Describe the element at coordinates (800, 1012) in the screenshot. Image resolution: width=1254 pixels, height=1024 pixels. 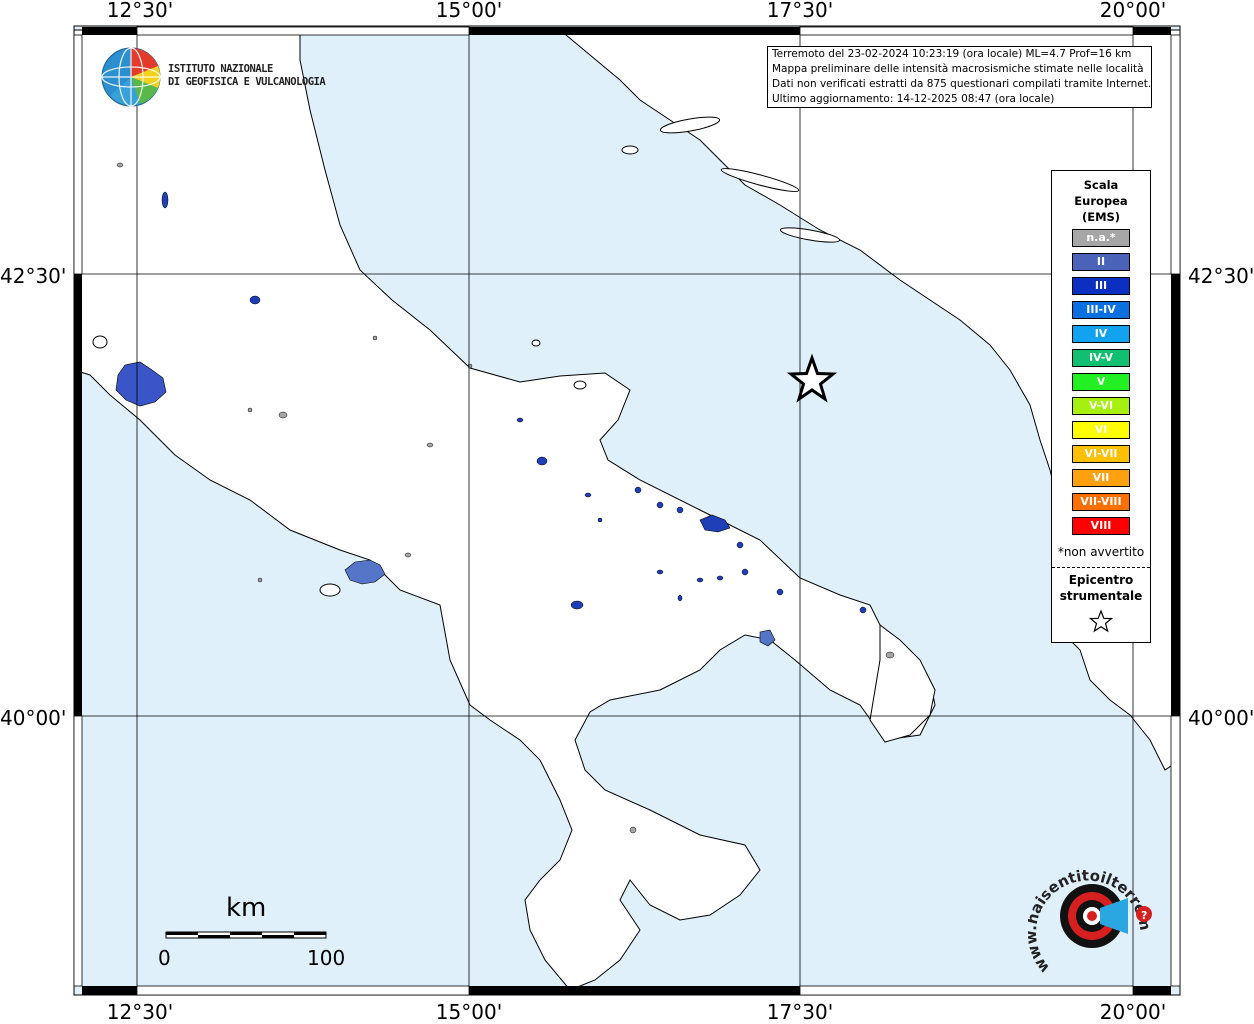
I see `lon-label-bottom-3: 17°30'` at that location.